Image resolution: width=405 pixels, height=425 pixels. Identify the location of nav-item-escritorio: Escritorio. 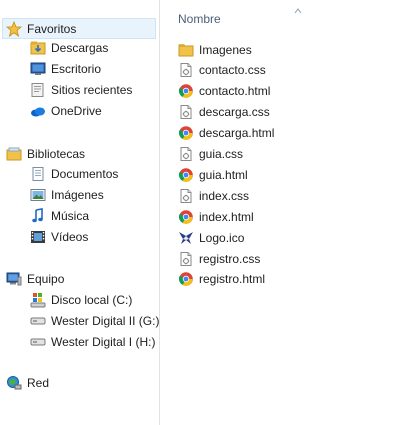
(65, 69).